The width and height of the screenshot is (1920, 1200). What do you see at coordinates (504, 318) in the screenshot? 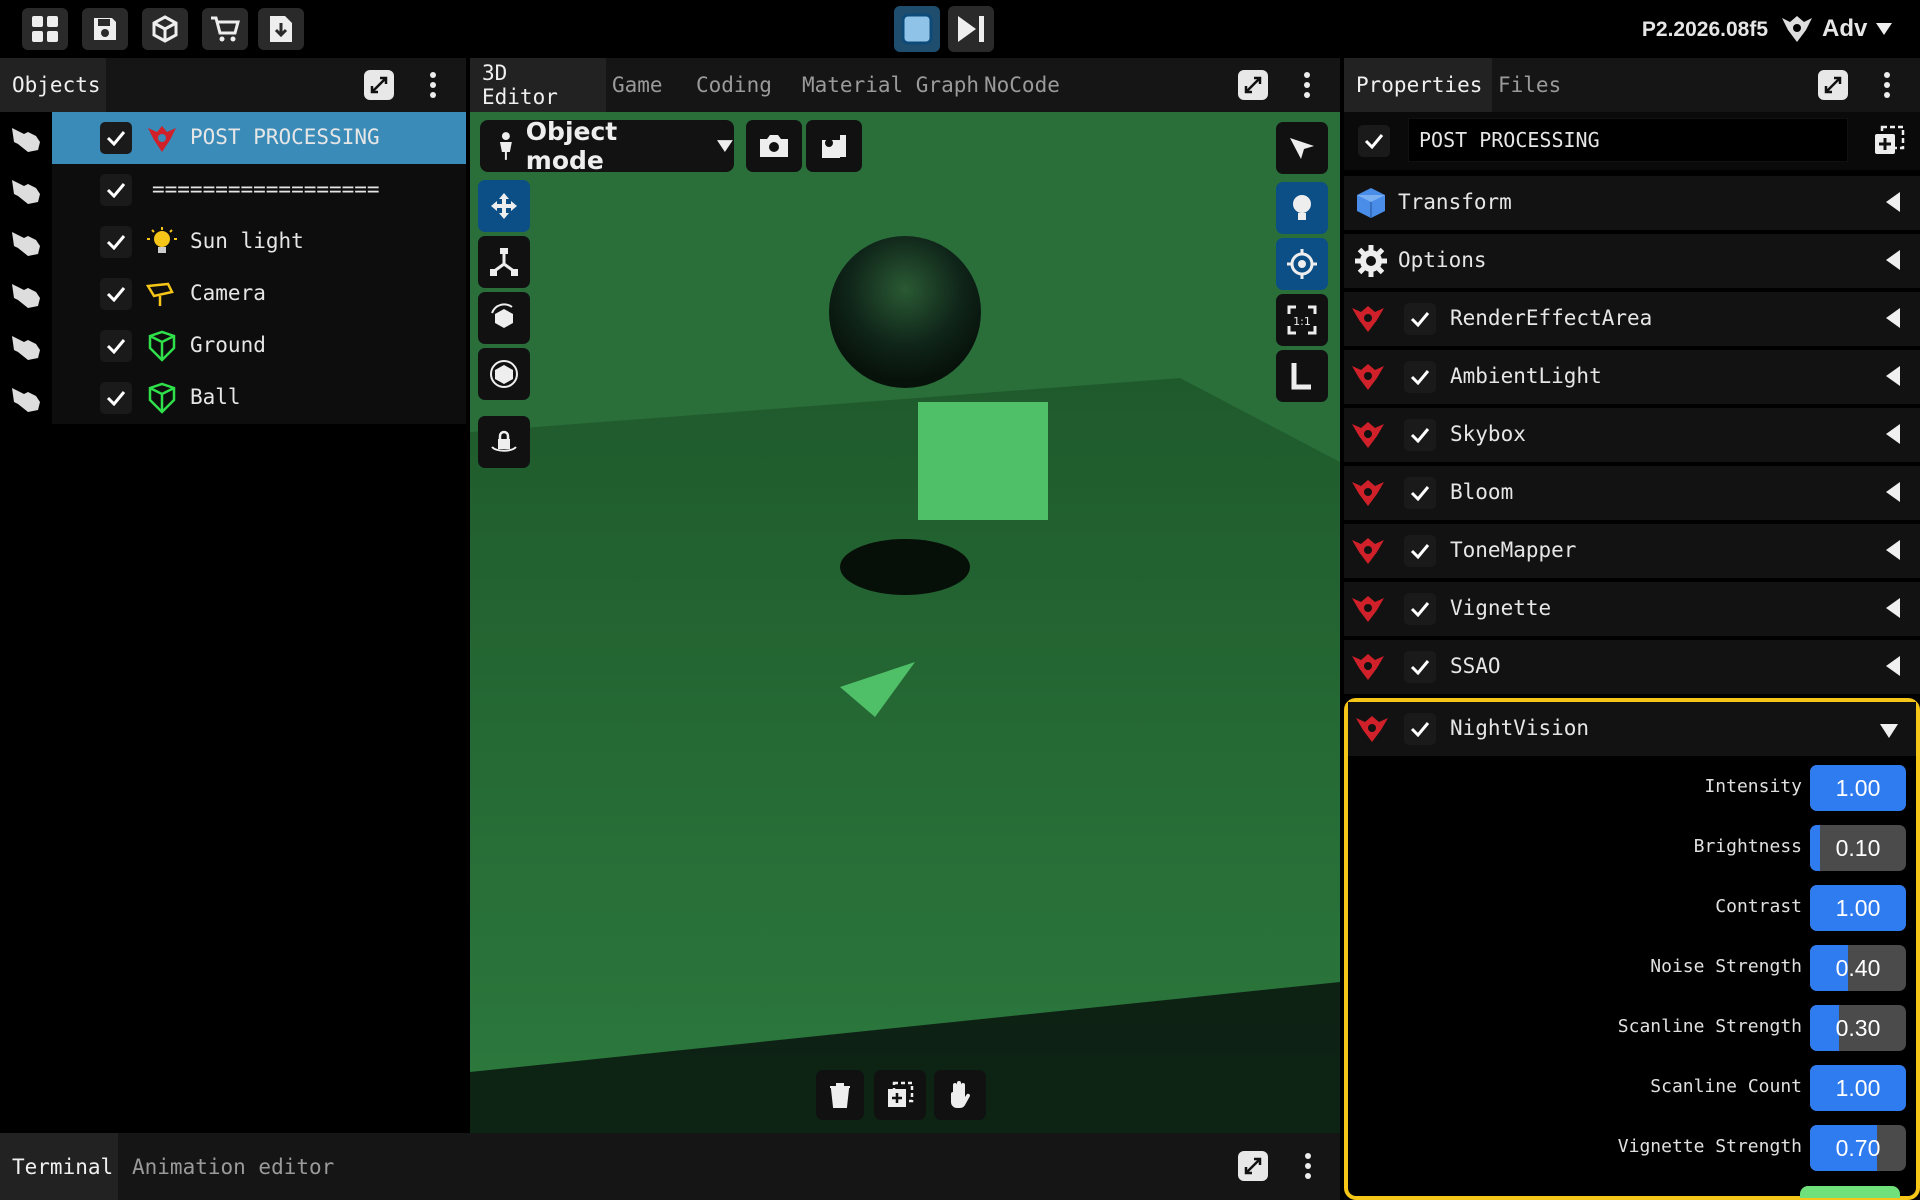
I see `rotate-tool-button` at bounding box center [504, 318].